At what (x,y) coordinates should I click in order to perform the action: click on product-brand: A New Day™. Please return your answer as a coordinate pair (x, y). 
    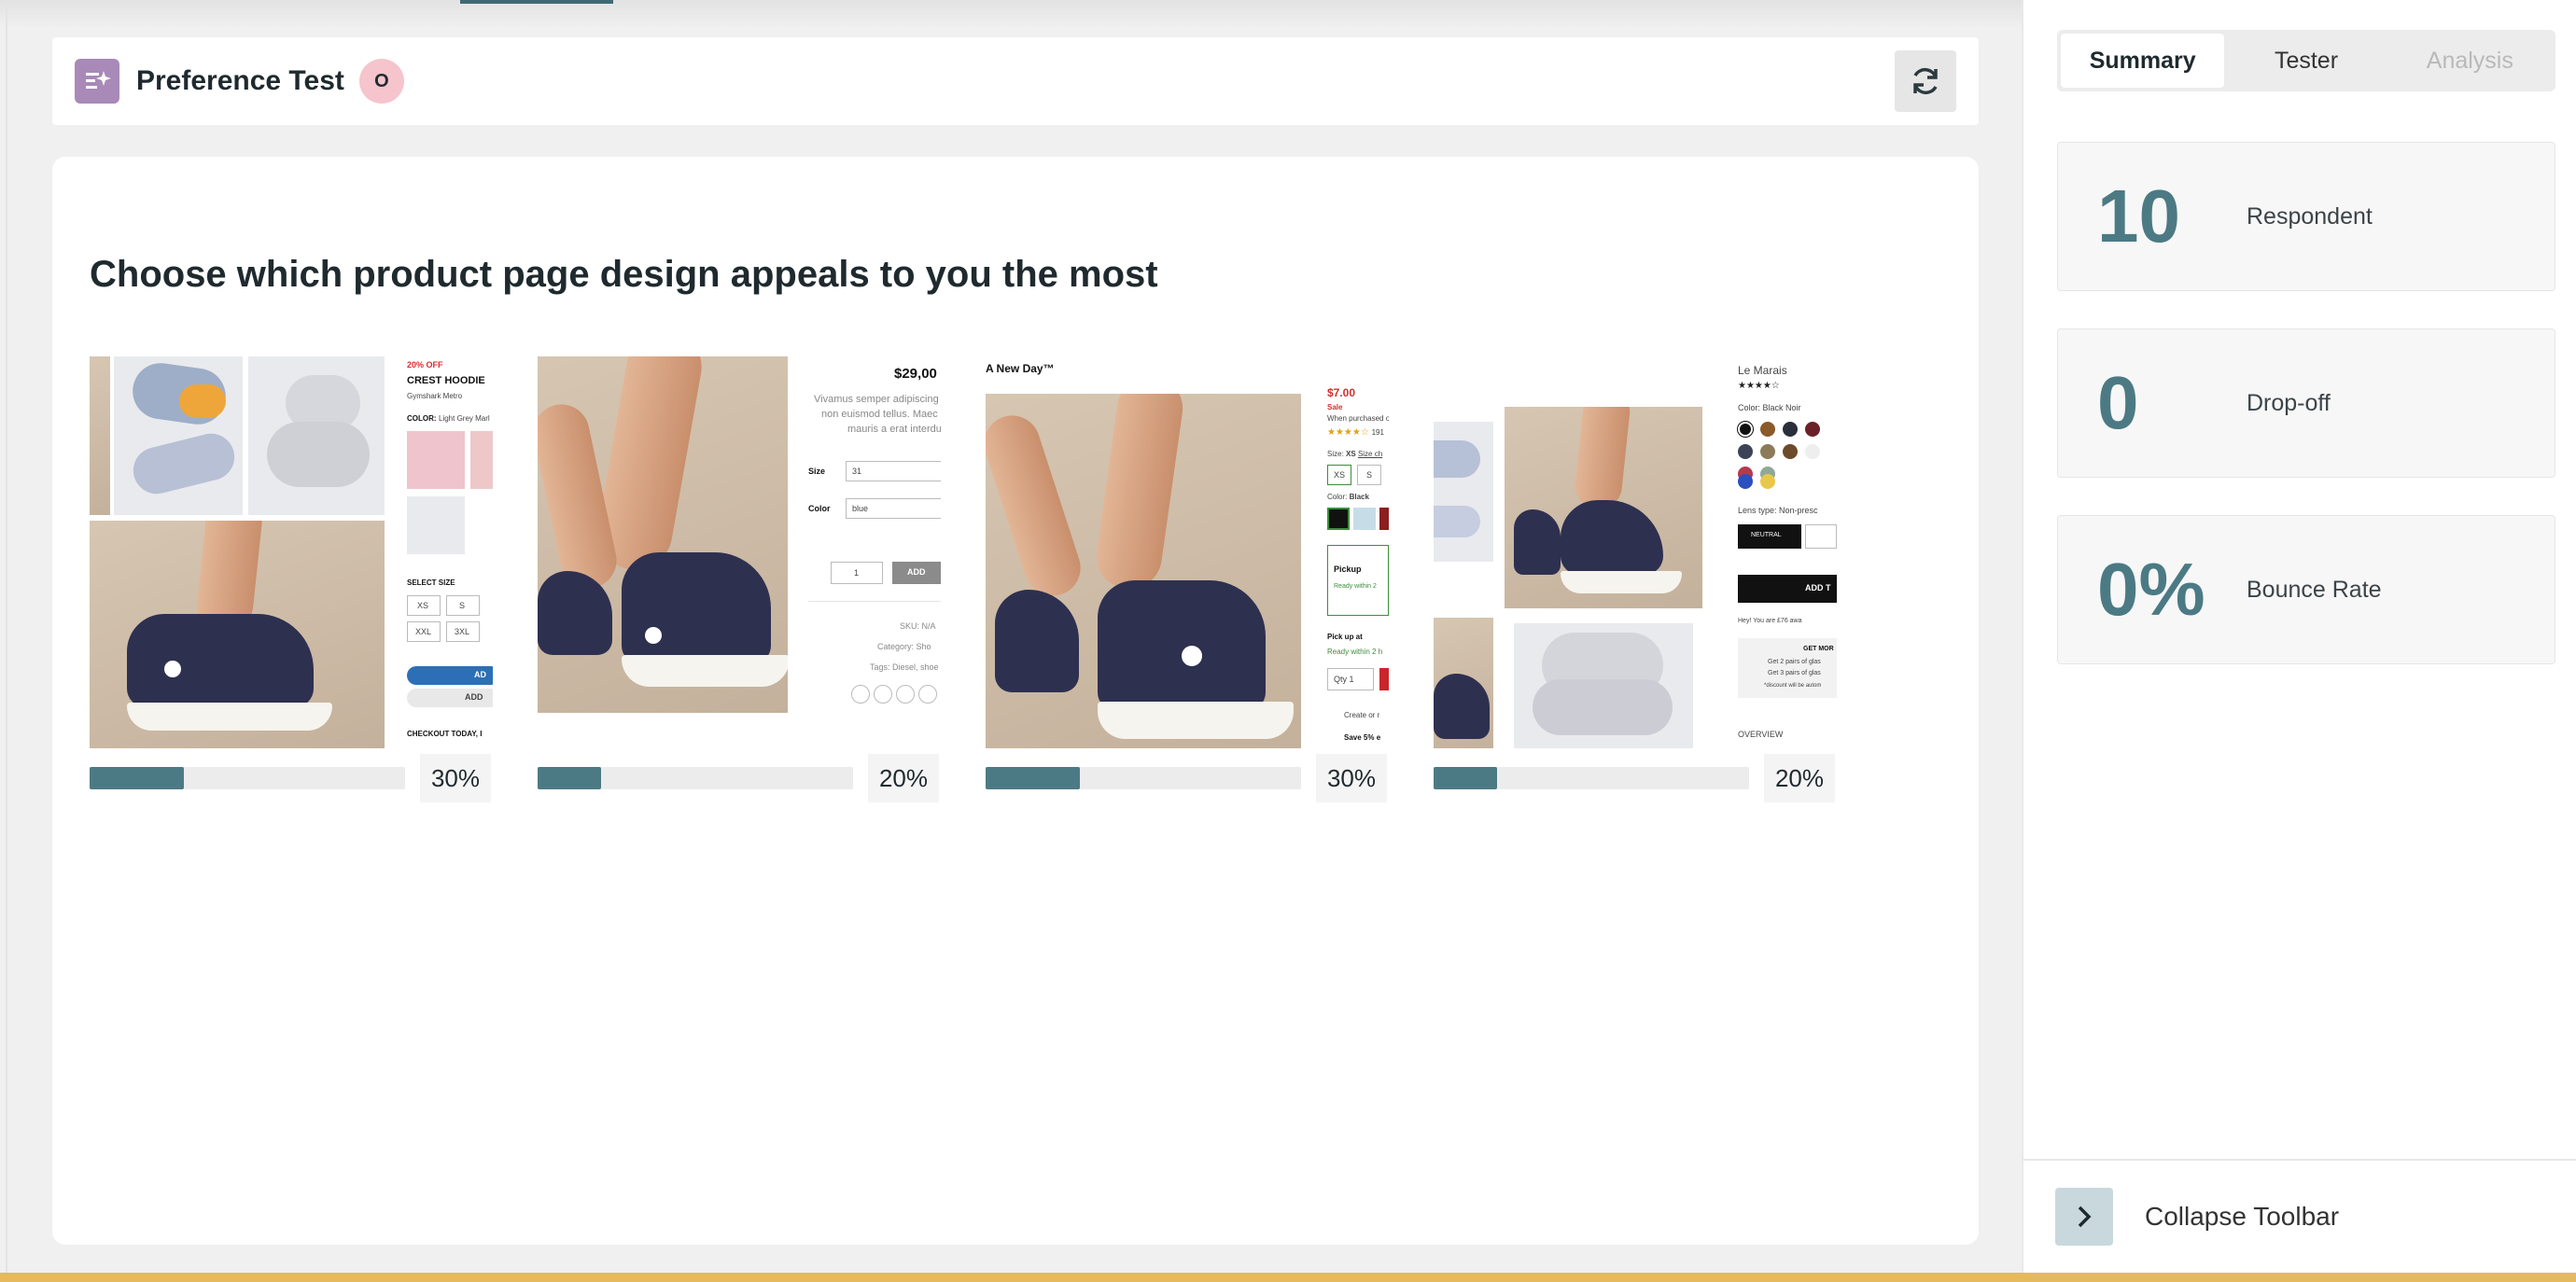
    Looking at the image, I should click on (1020, 368).